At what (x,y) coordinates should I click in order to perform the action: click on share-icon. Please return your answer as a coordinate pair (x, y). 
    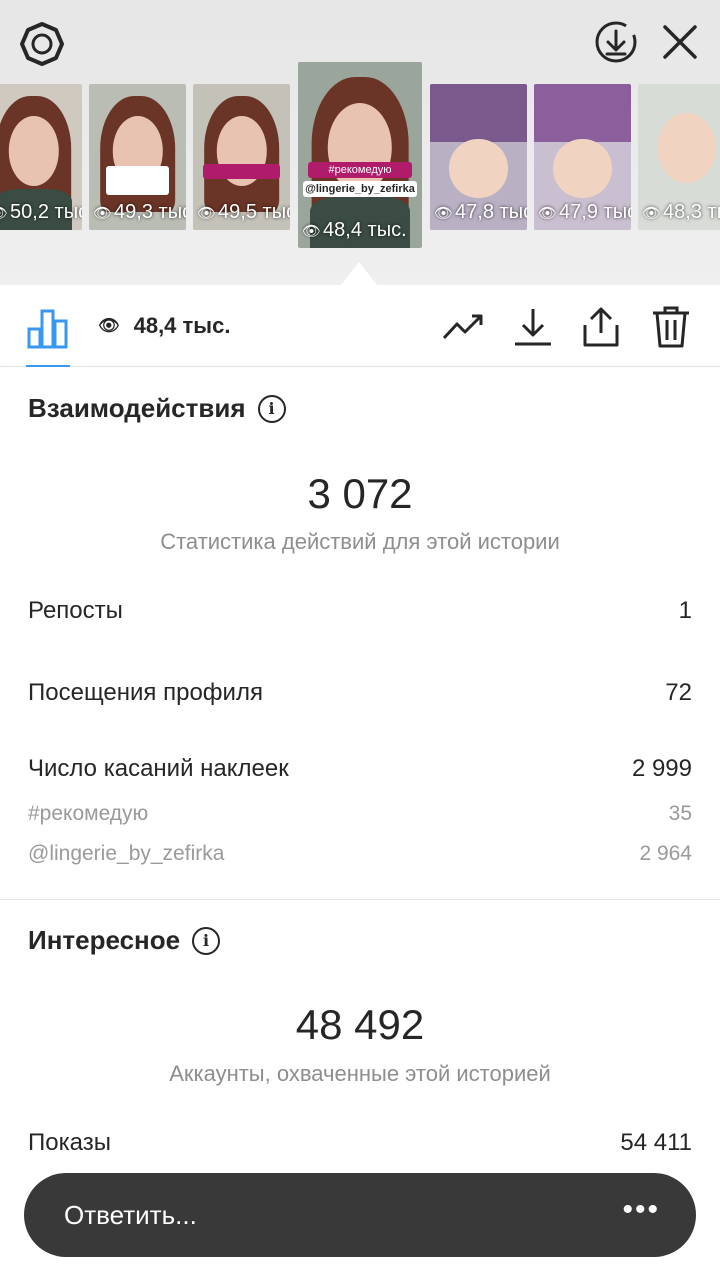
    Looking at the image, I should click on (601, 327).